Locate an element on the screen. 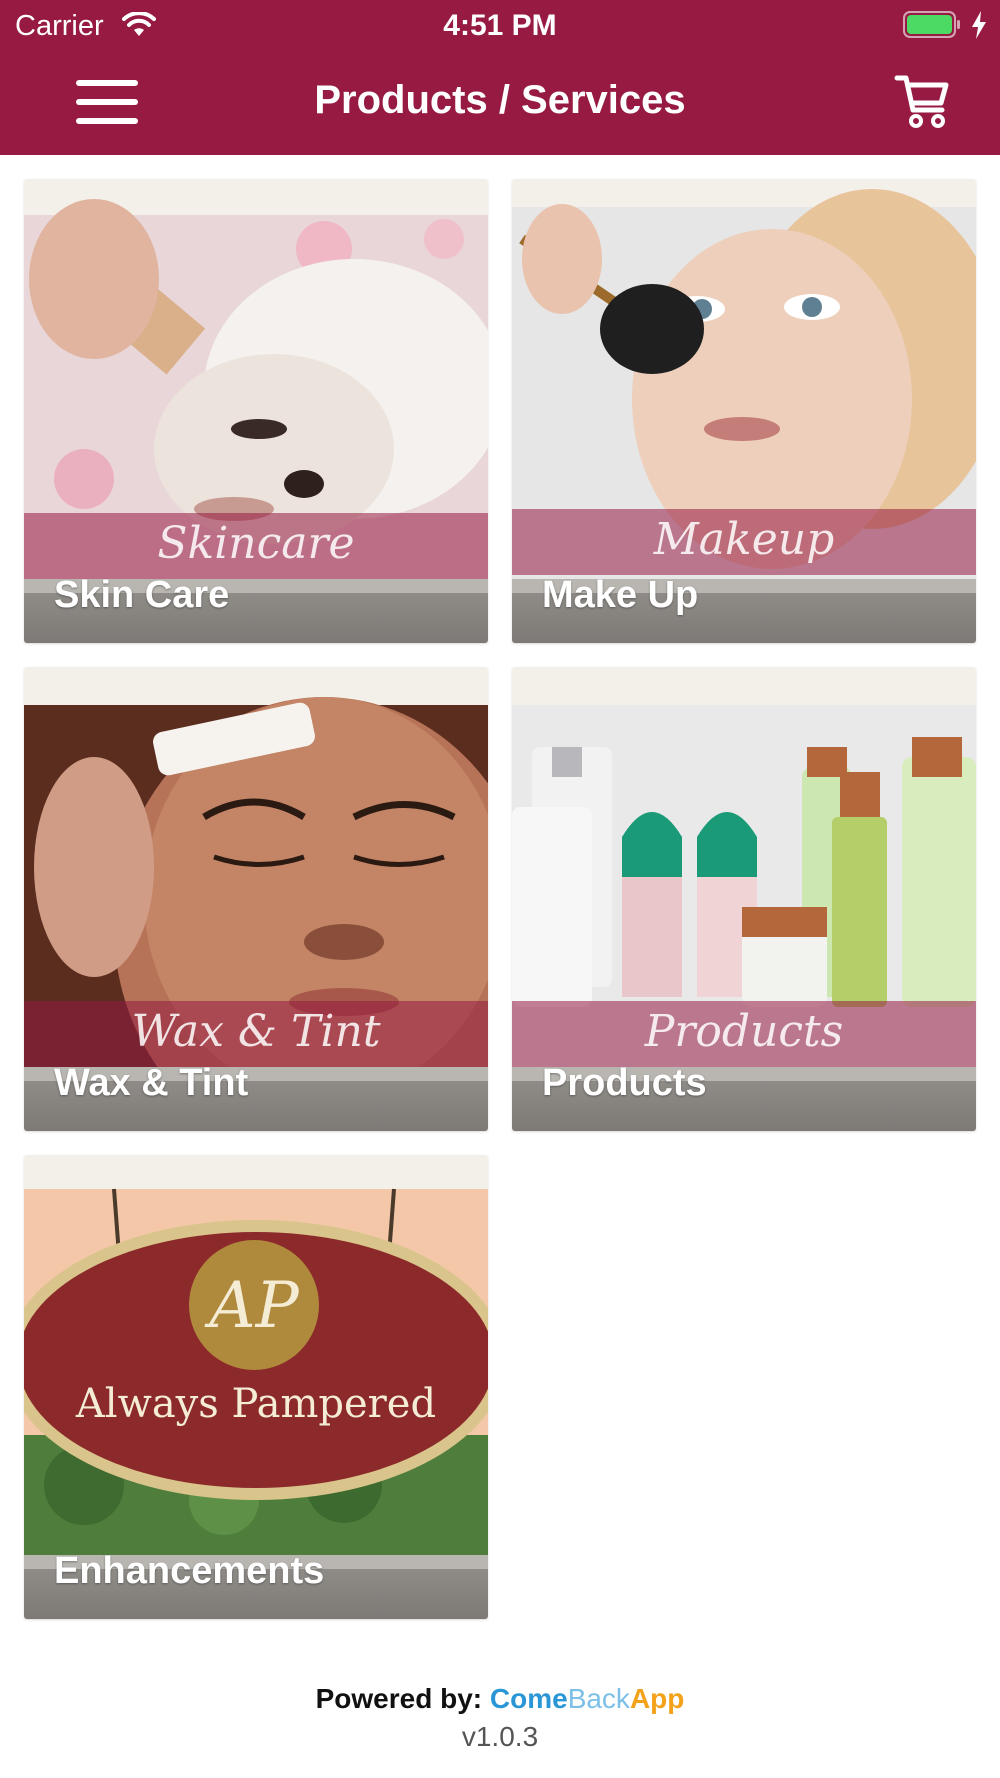 This screenshot has width=1000, height=1778. category-tile-enhancements: AP Always Pampered Enhancements is located at coordinates (256, 1387).